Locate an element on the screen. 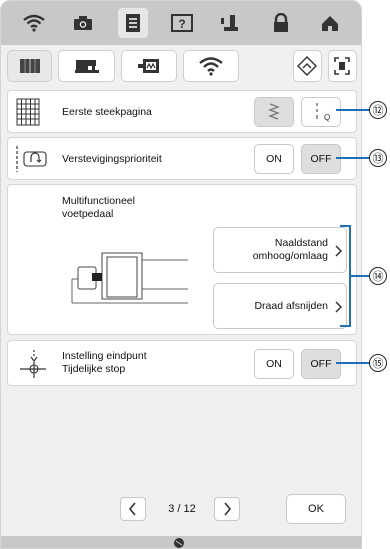 The height and width of the screenshot is (549, 390). reinforcement-icon is located at coordinates (31, 159).